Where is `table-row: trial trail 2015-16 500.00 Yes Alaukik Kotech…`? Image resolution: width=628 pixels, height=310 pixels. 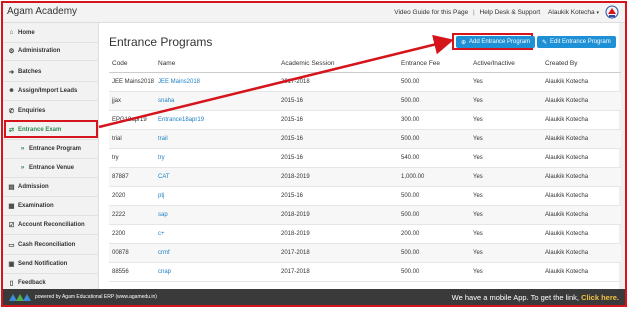 table-row: trial trail 2015-16 500.00 Yes Alaukik Kotech… is located at coordinates (365, 139).